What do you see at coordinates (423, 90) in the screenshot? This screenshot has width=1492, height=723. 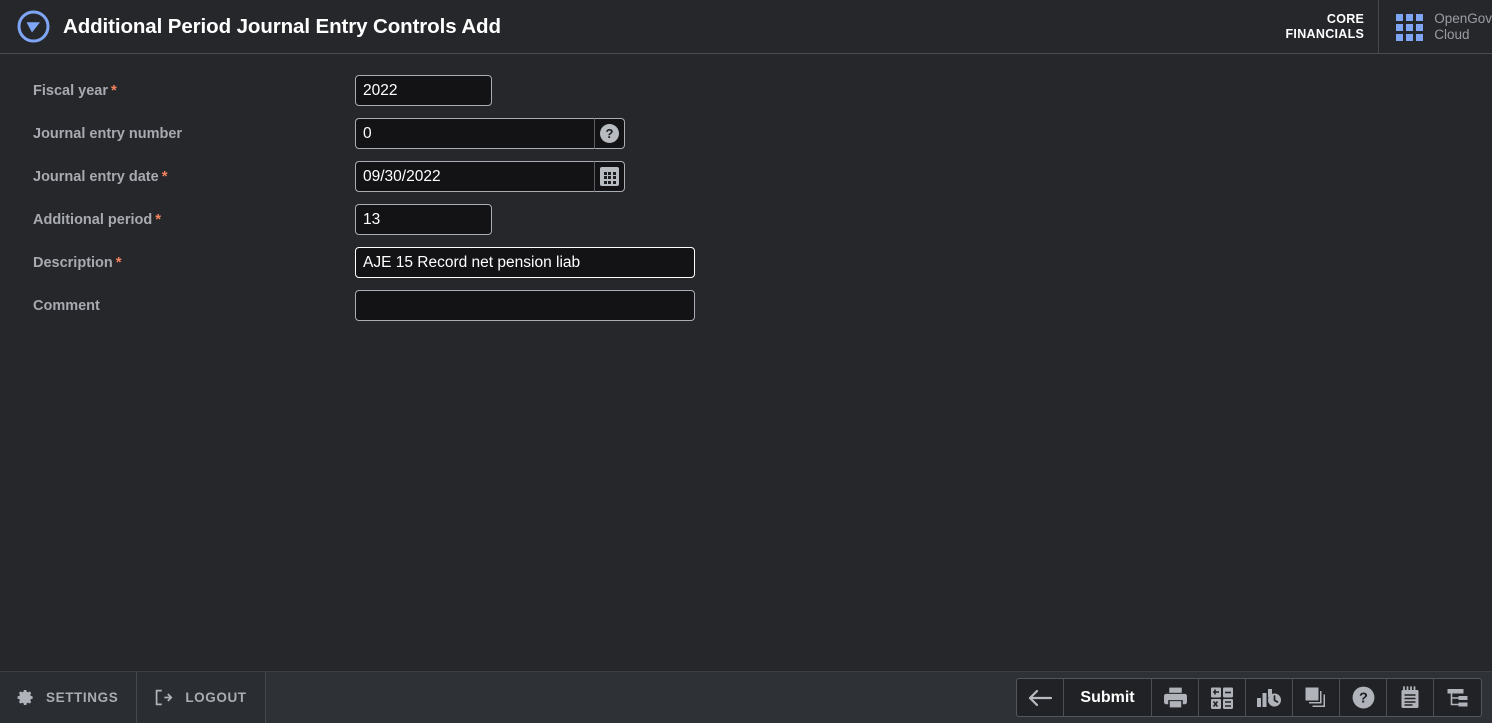 I see `fiscal-year-input` at bounding box center [423, 90].